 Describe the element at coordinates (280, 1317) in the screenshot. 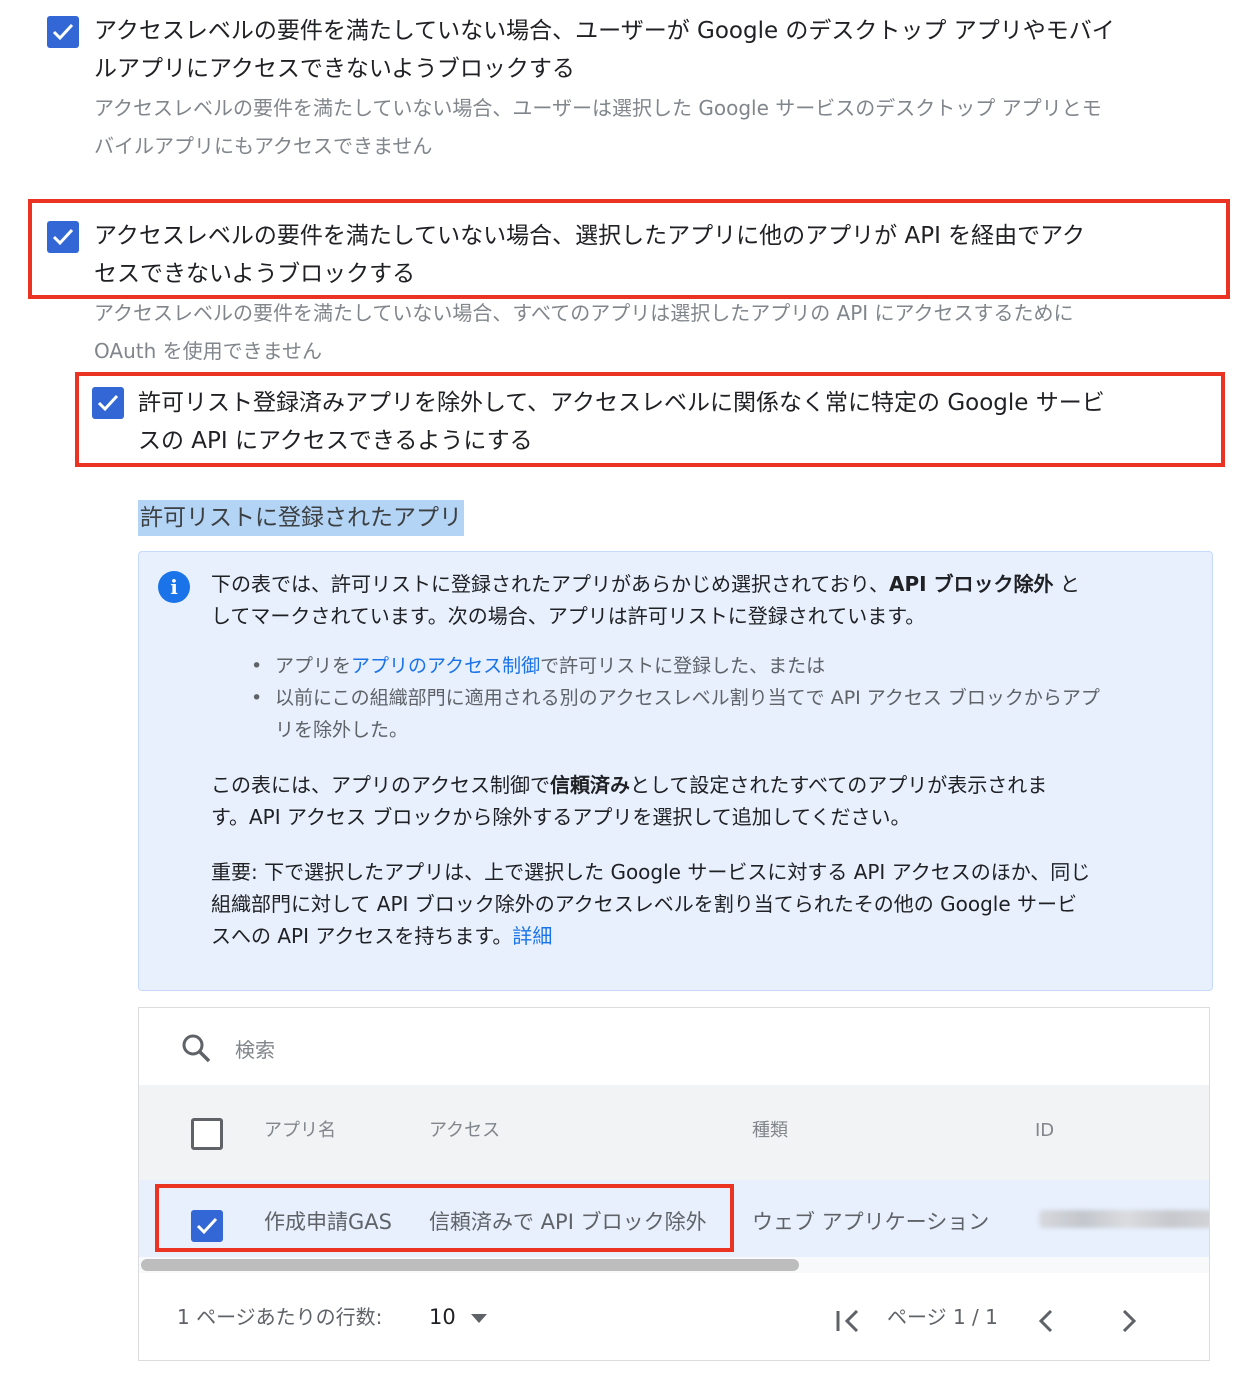

I see `rows-per-page-label: 1 ページあたりの行数:` at that location.